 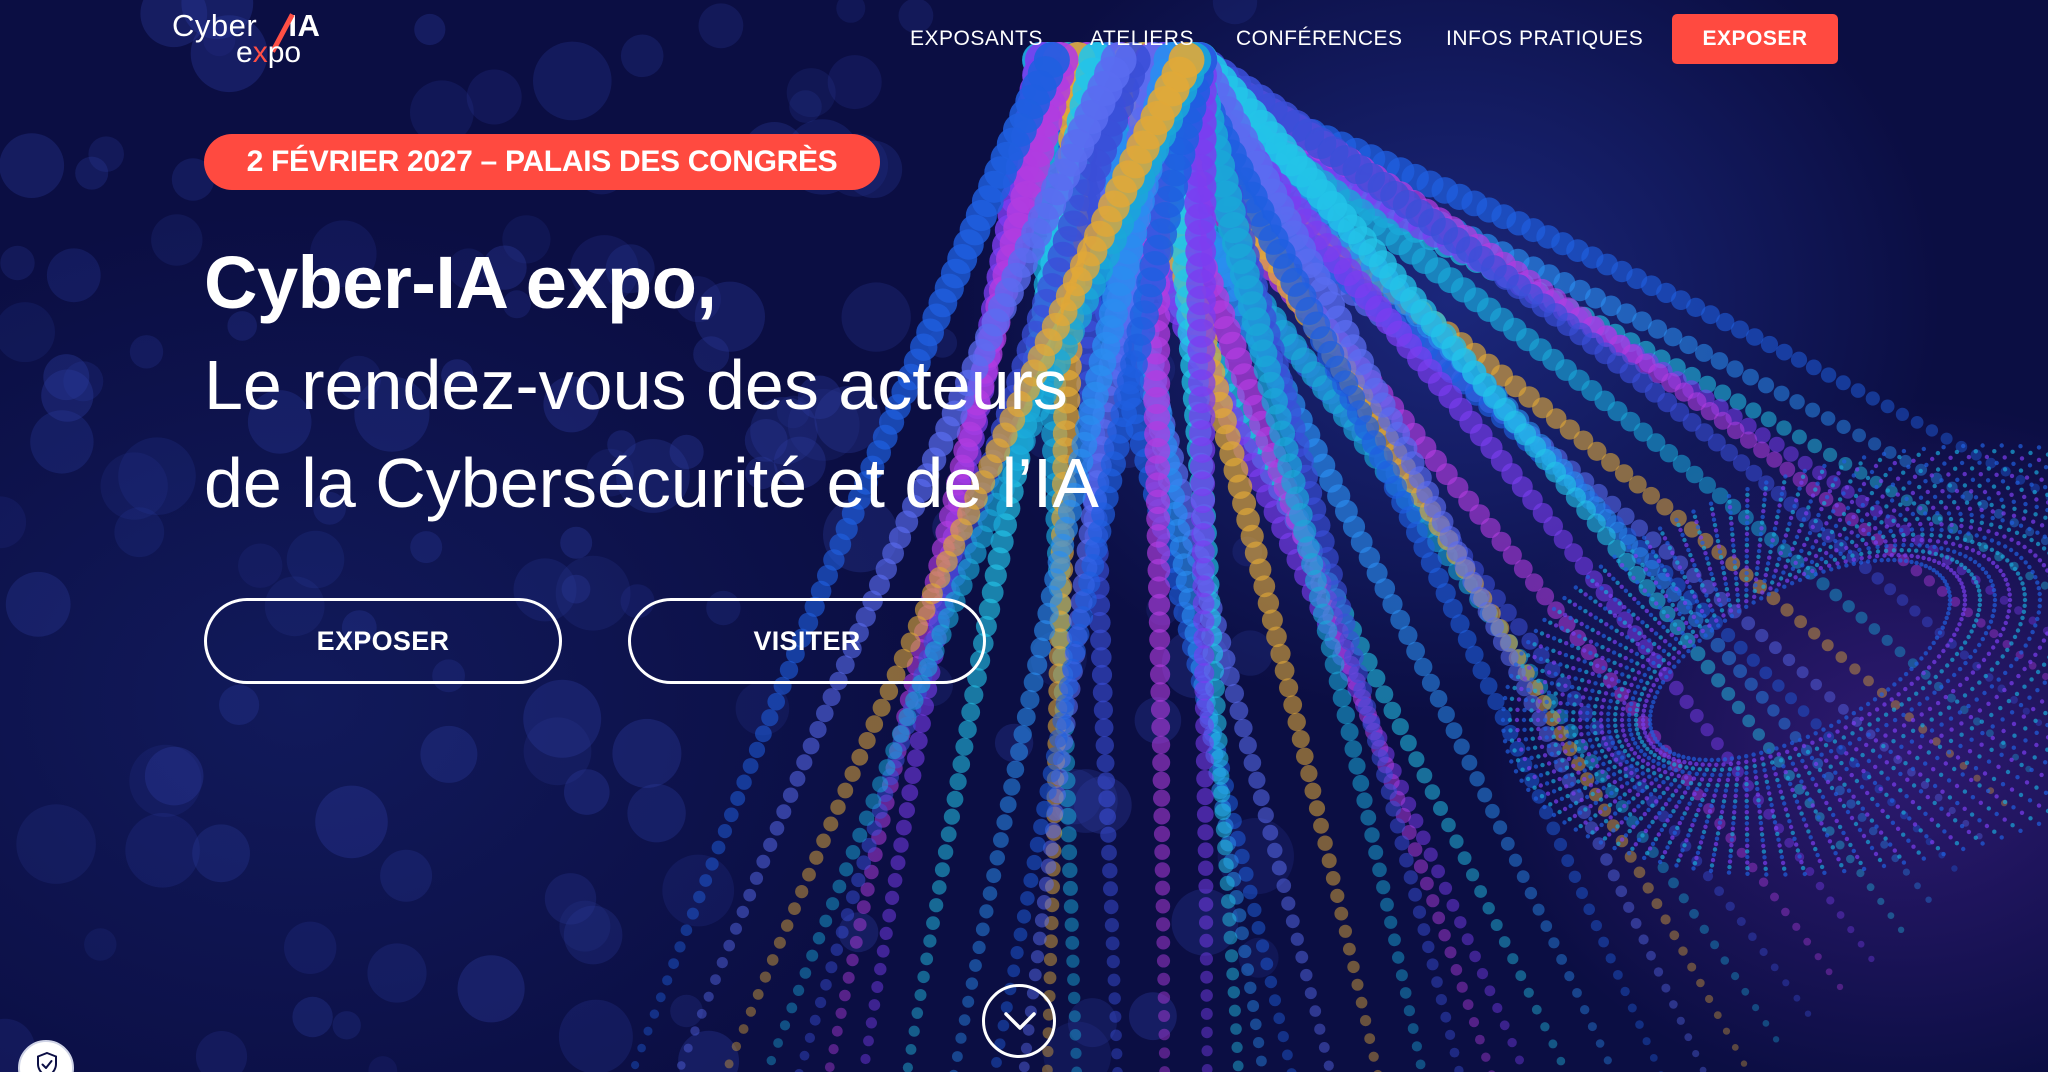 What do you see at coordinates (636, 385) in the screenshot?
I see `hero-subtitle-line-1: Le rendez-vous des acteurs` at bounding box center [636, 385].